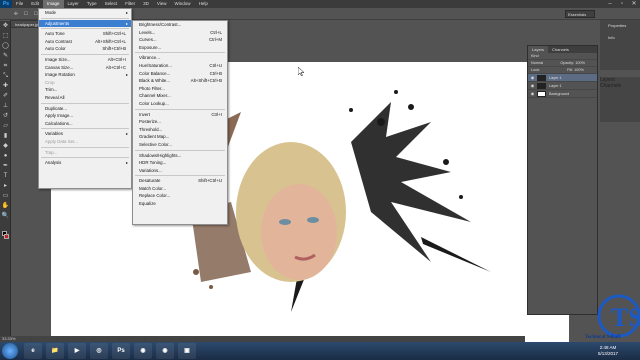 This screenshot has width=640, height=360. Describe the element at coordinates (143, 351) in the screenshot. I see `taskbar-app-5: ◉` at that location.